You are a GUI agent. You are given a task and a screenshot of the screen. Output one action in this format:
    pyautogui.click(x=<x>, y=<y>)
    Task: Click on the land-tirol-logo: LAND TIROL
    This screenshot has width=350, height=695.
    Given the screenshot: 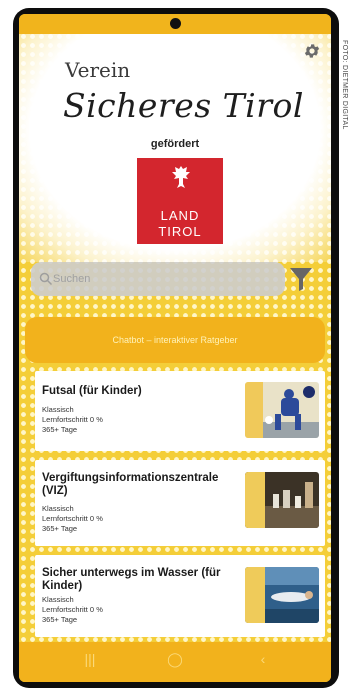 What is the action you would take?
    pyautogui.click(x=180, y=201)
    